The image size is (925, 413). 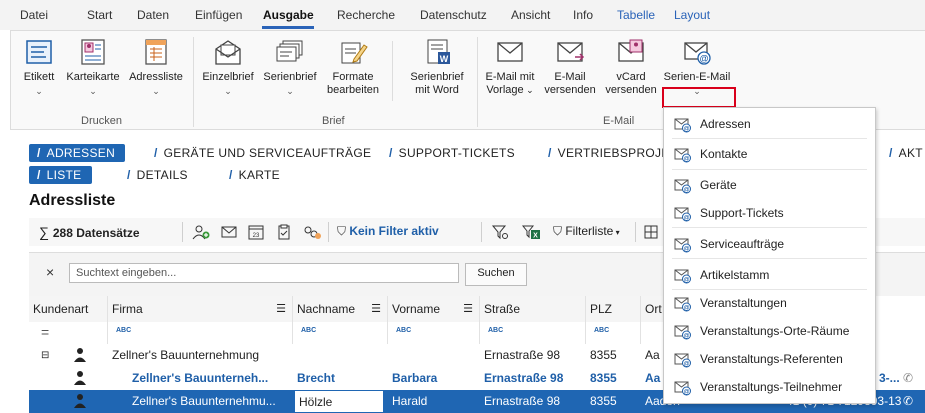 What do you see at coordinates (453, 15) in the screenshot?
I see `menu-datenschutz: Datenschutz` at bounding box center [453, 15].